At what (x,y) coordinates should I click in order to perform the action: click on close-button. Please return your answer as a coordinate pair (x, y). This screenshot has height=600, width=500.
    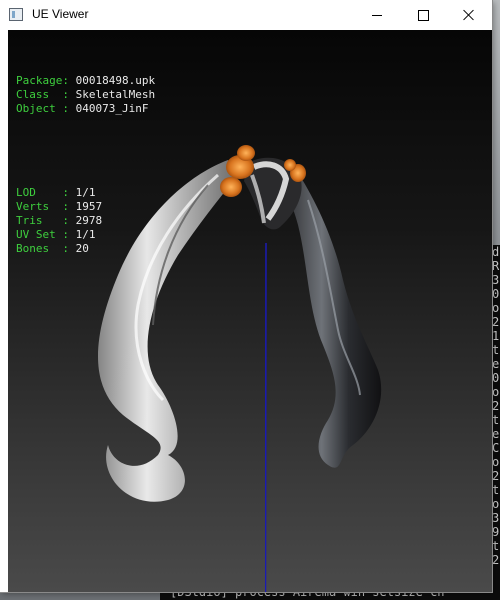
    Looking at the image, I should click on (469, 15).